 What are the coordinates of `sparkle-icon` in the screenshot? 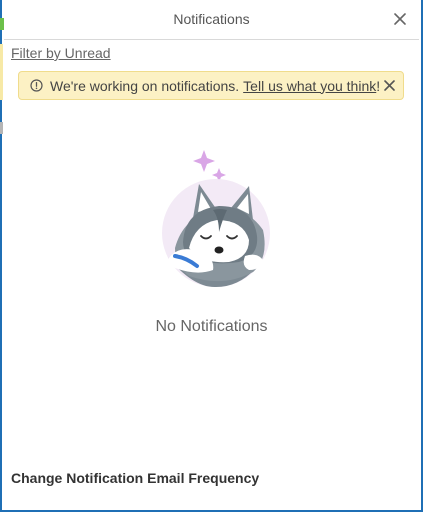 It's located at (204, 161).